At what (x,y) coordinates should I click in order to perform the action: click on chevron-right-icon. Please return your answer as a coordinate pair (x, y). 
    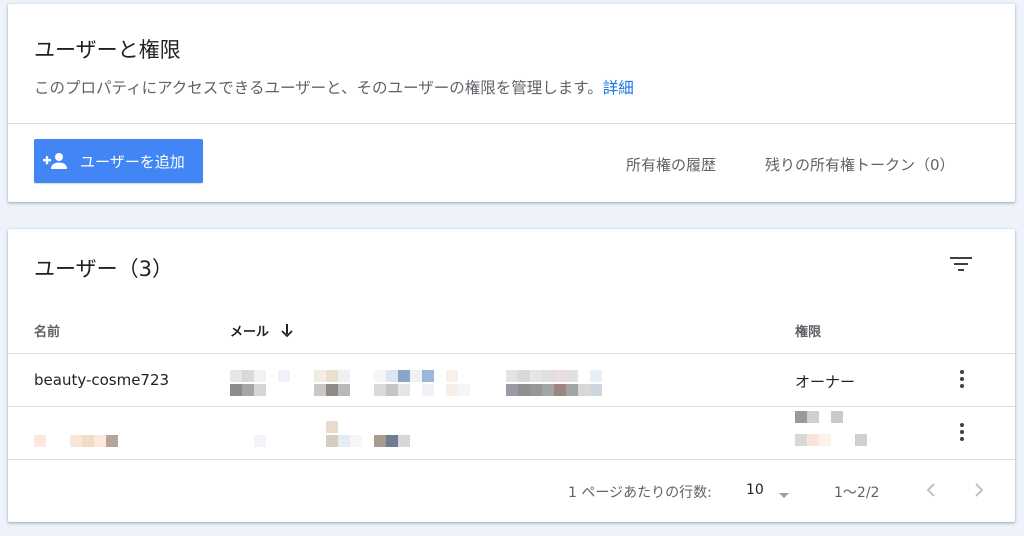
    Looking at the image, I should click on (979, 490).